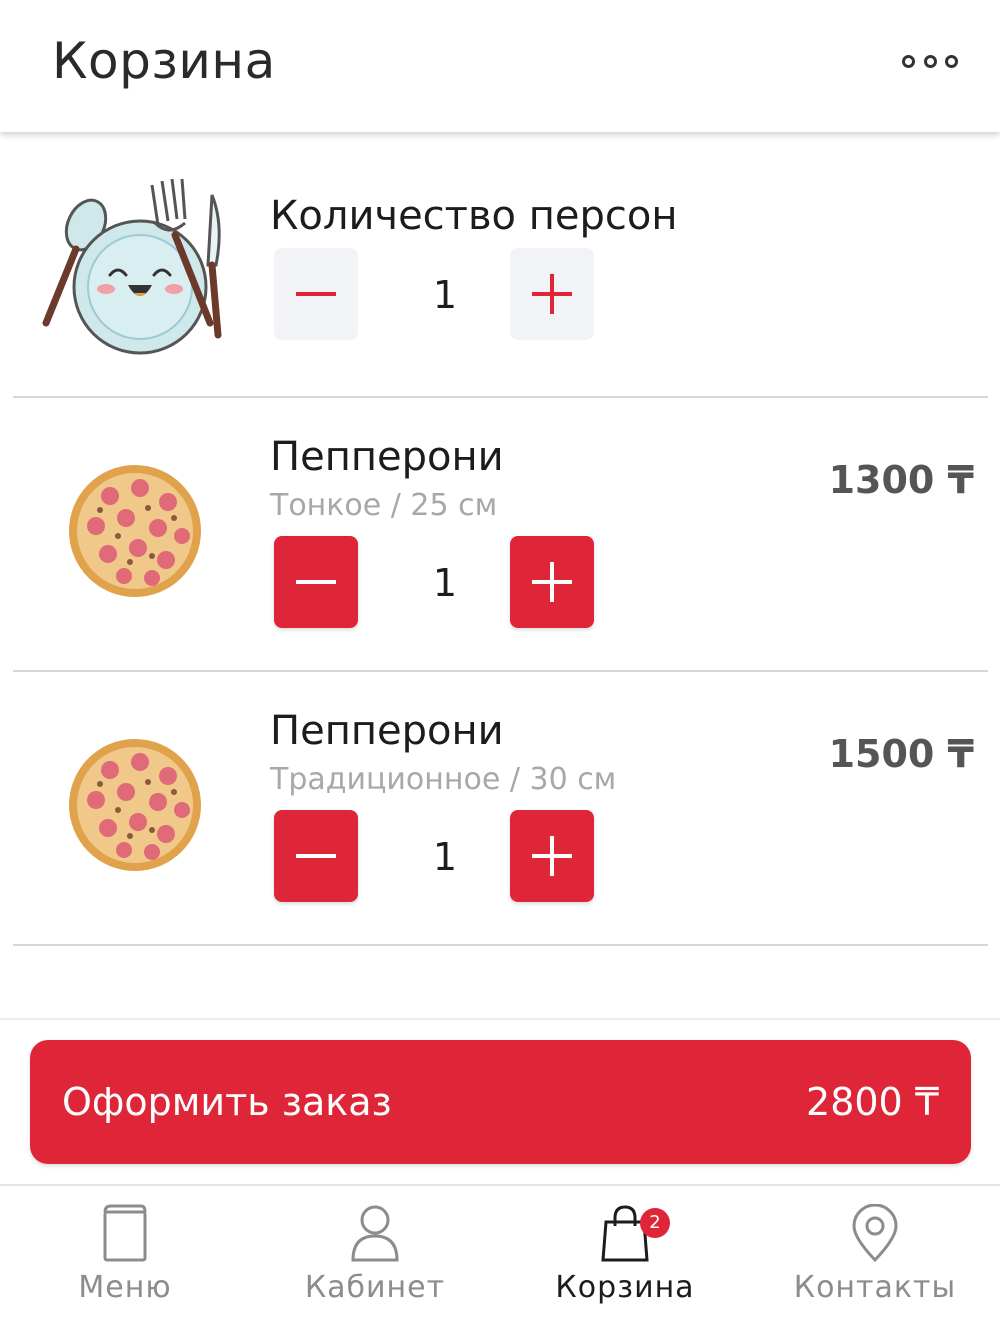 The width and height of the screenshot is (1000, 1334). Describe the element at coordinates (875, 1287) in the screenshot. I see `tab-label: Контакты` at that location.